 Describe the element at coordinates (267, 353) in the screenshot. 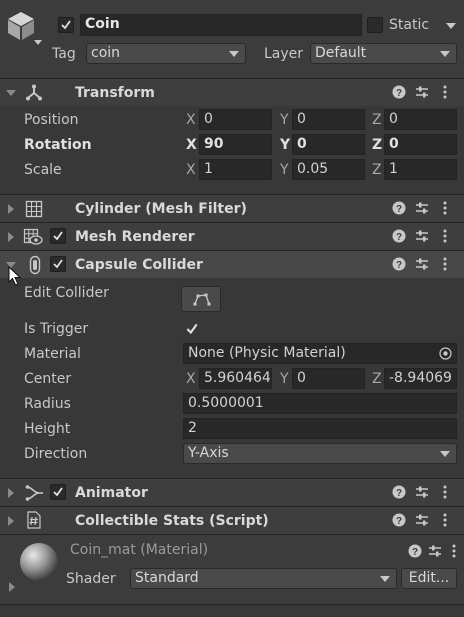

I see `physic-material-value: None (Physic Material)` at that location.